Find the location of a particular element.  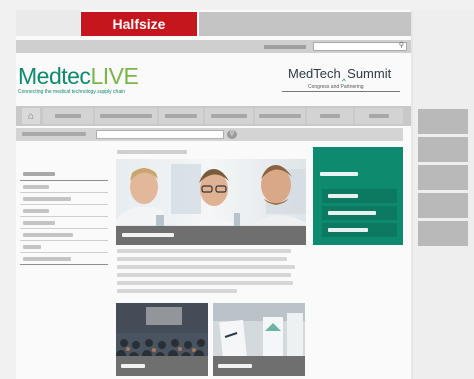

promo-button-2-label is located at coordinates (352, 213).